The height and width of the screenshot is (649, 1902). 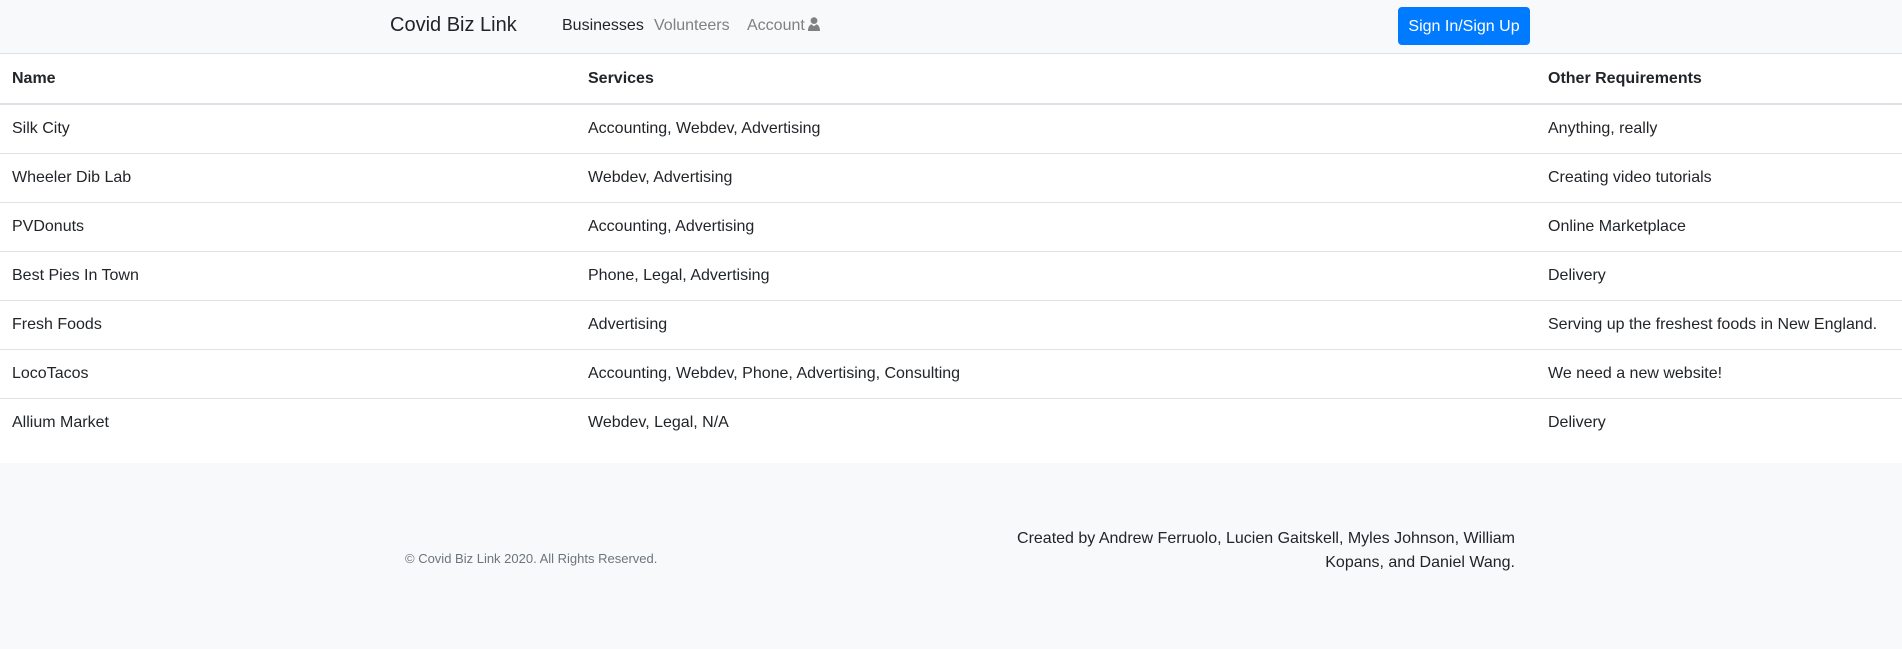 I want to click on cell-services: Advertising, so click(x=1056, y=325).